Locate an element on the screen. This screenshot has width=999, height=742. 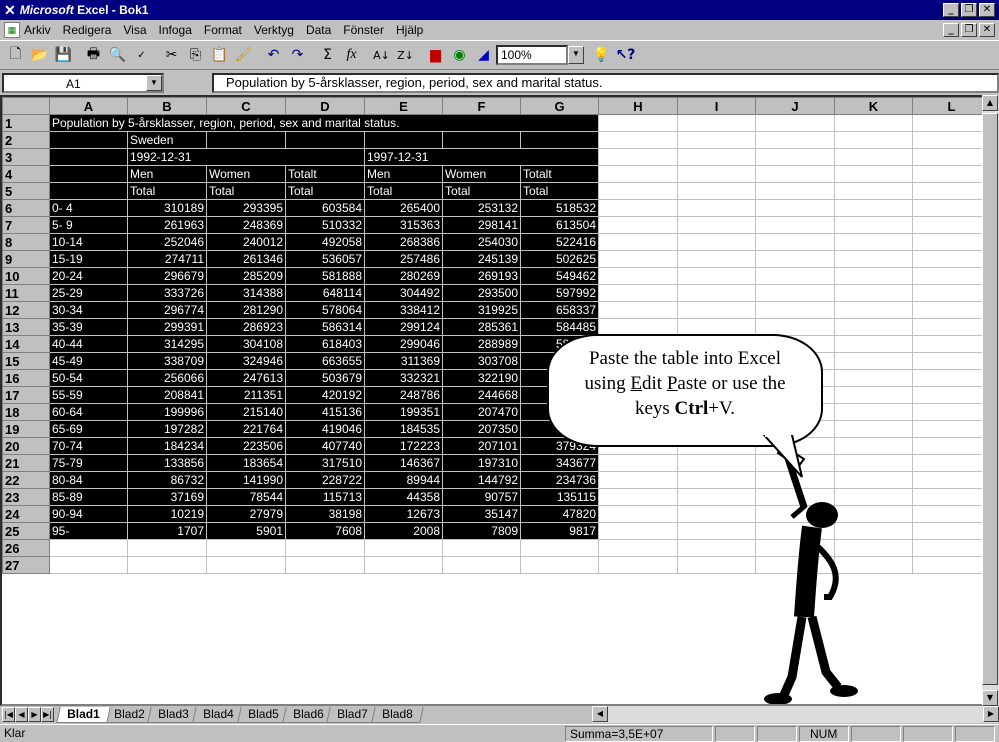
cell: 7608 is located at coordinates (325, 531).